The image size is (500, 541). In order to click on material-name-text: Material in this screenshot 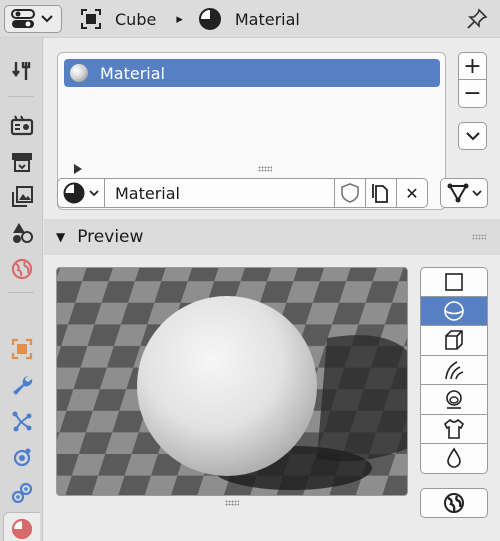, I will do `click(147, 193)`.